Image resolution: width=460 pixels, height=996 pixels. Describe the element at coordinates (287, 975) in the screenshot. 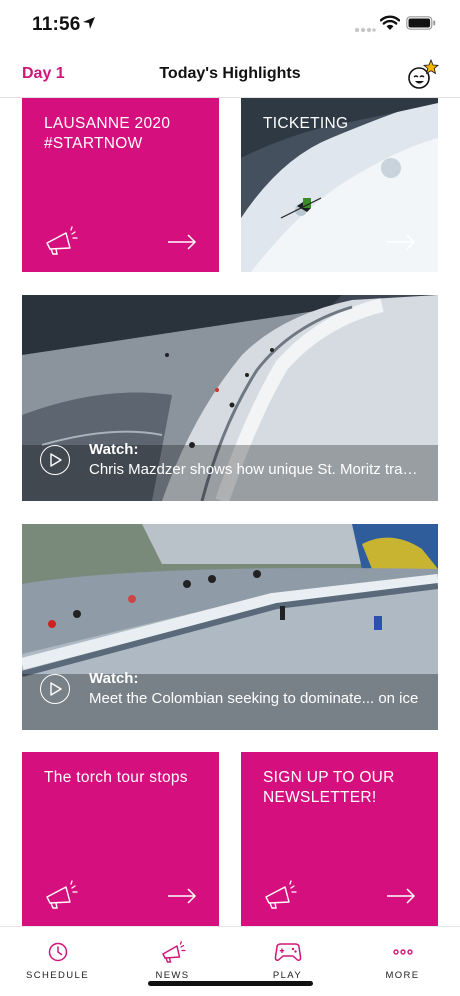

I see `tab-label: PLAY` at that location.